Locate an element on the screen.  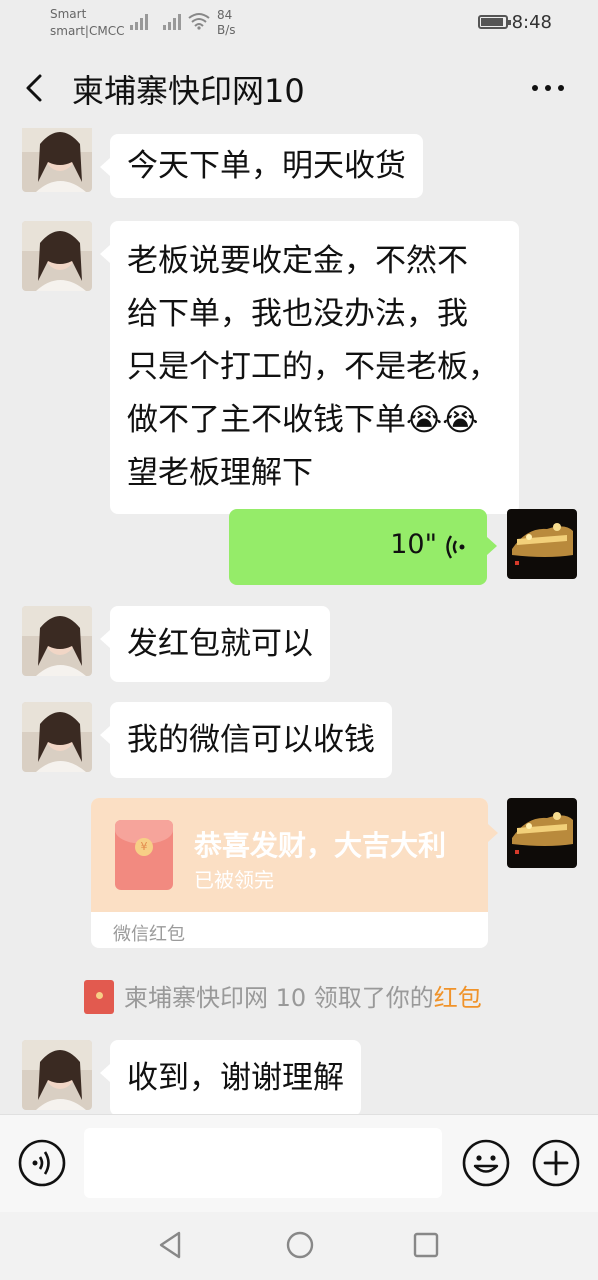
red-packet-status: 已被领完 is located at coordinates (234, 880).